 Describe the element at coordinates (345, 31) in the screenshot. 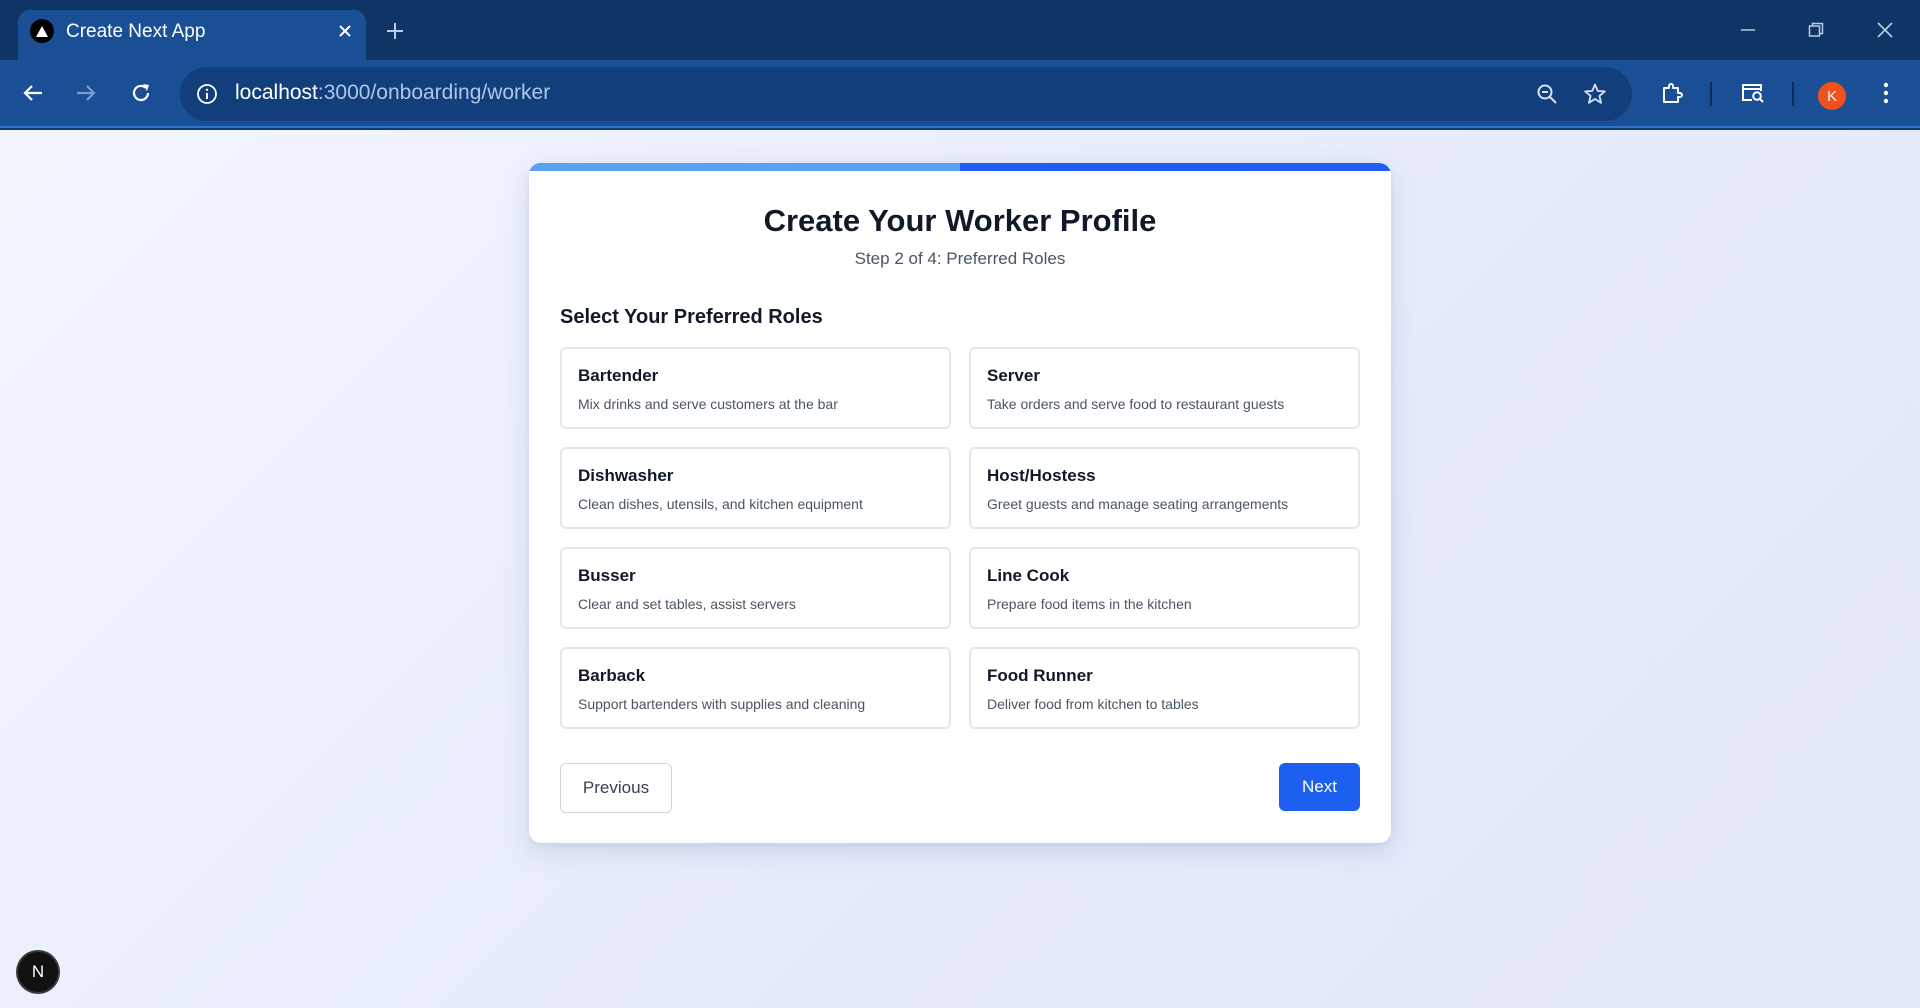

I see `close-tab-icon` at that location.